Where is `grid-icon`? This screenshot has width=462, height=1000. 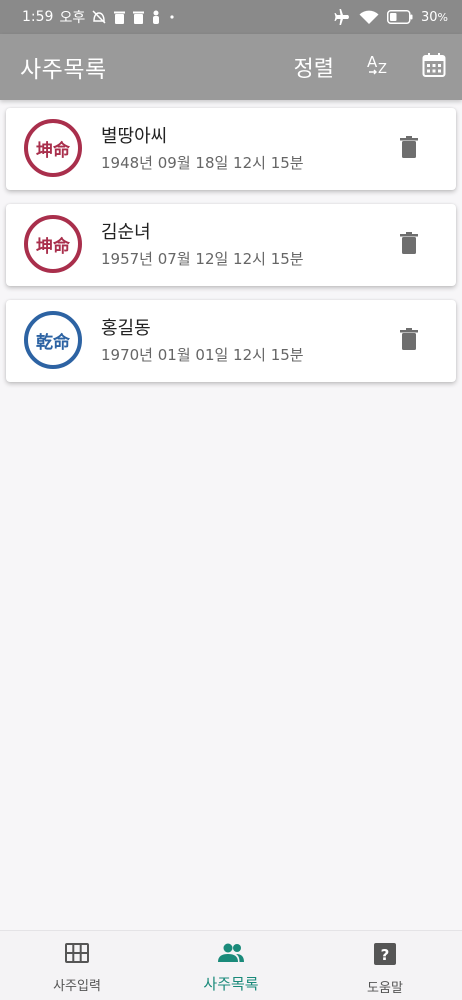
grid-icon is located at coordinates (77, 955).